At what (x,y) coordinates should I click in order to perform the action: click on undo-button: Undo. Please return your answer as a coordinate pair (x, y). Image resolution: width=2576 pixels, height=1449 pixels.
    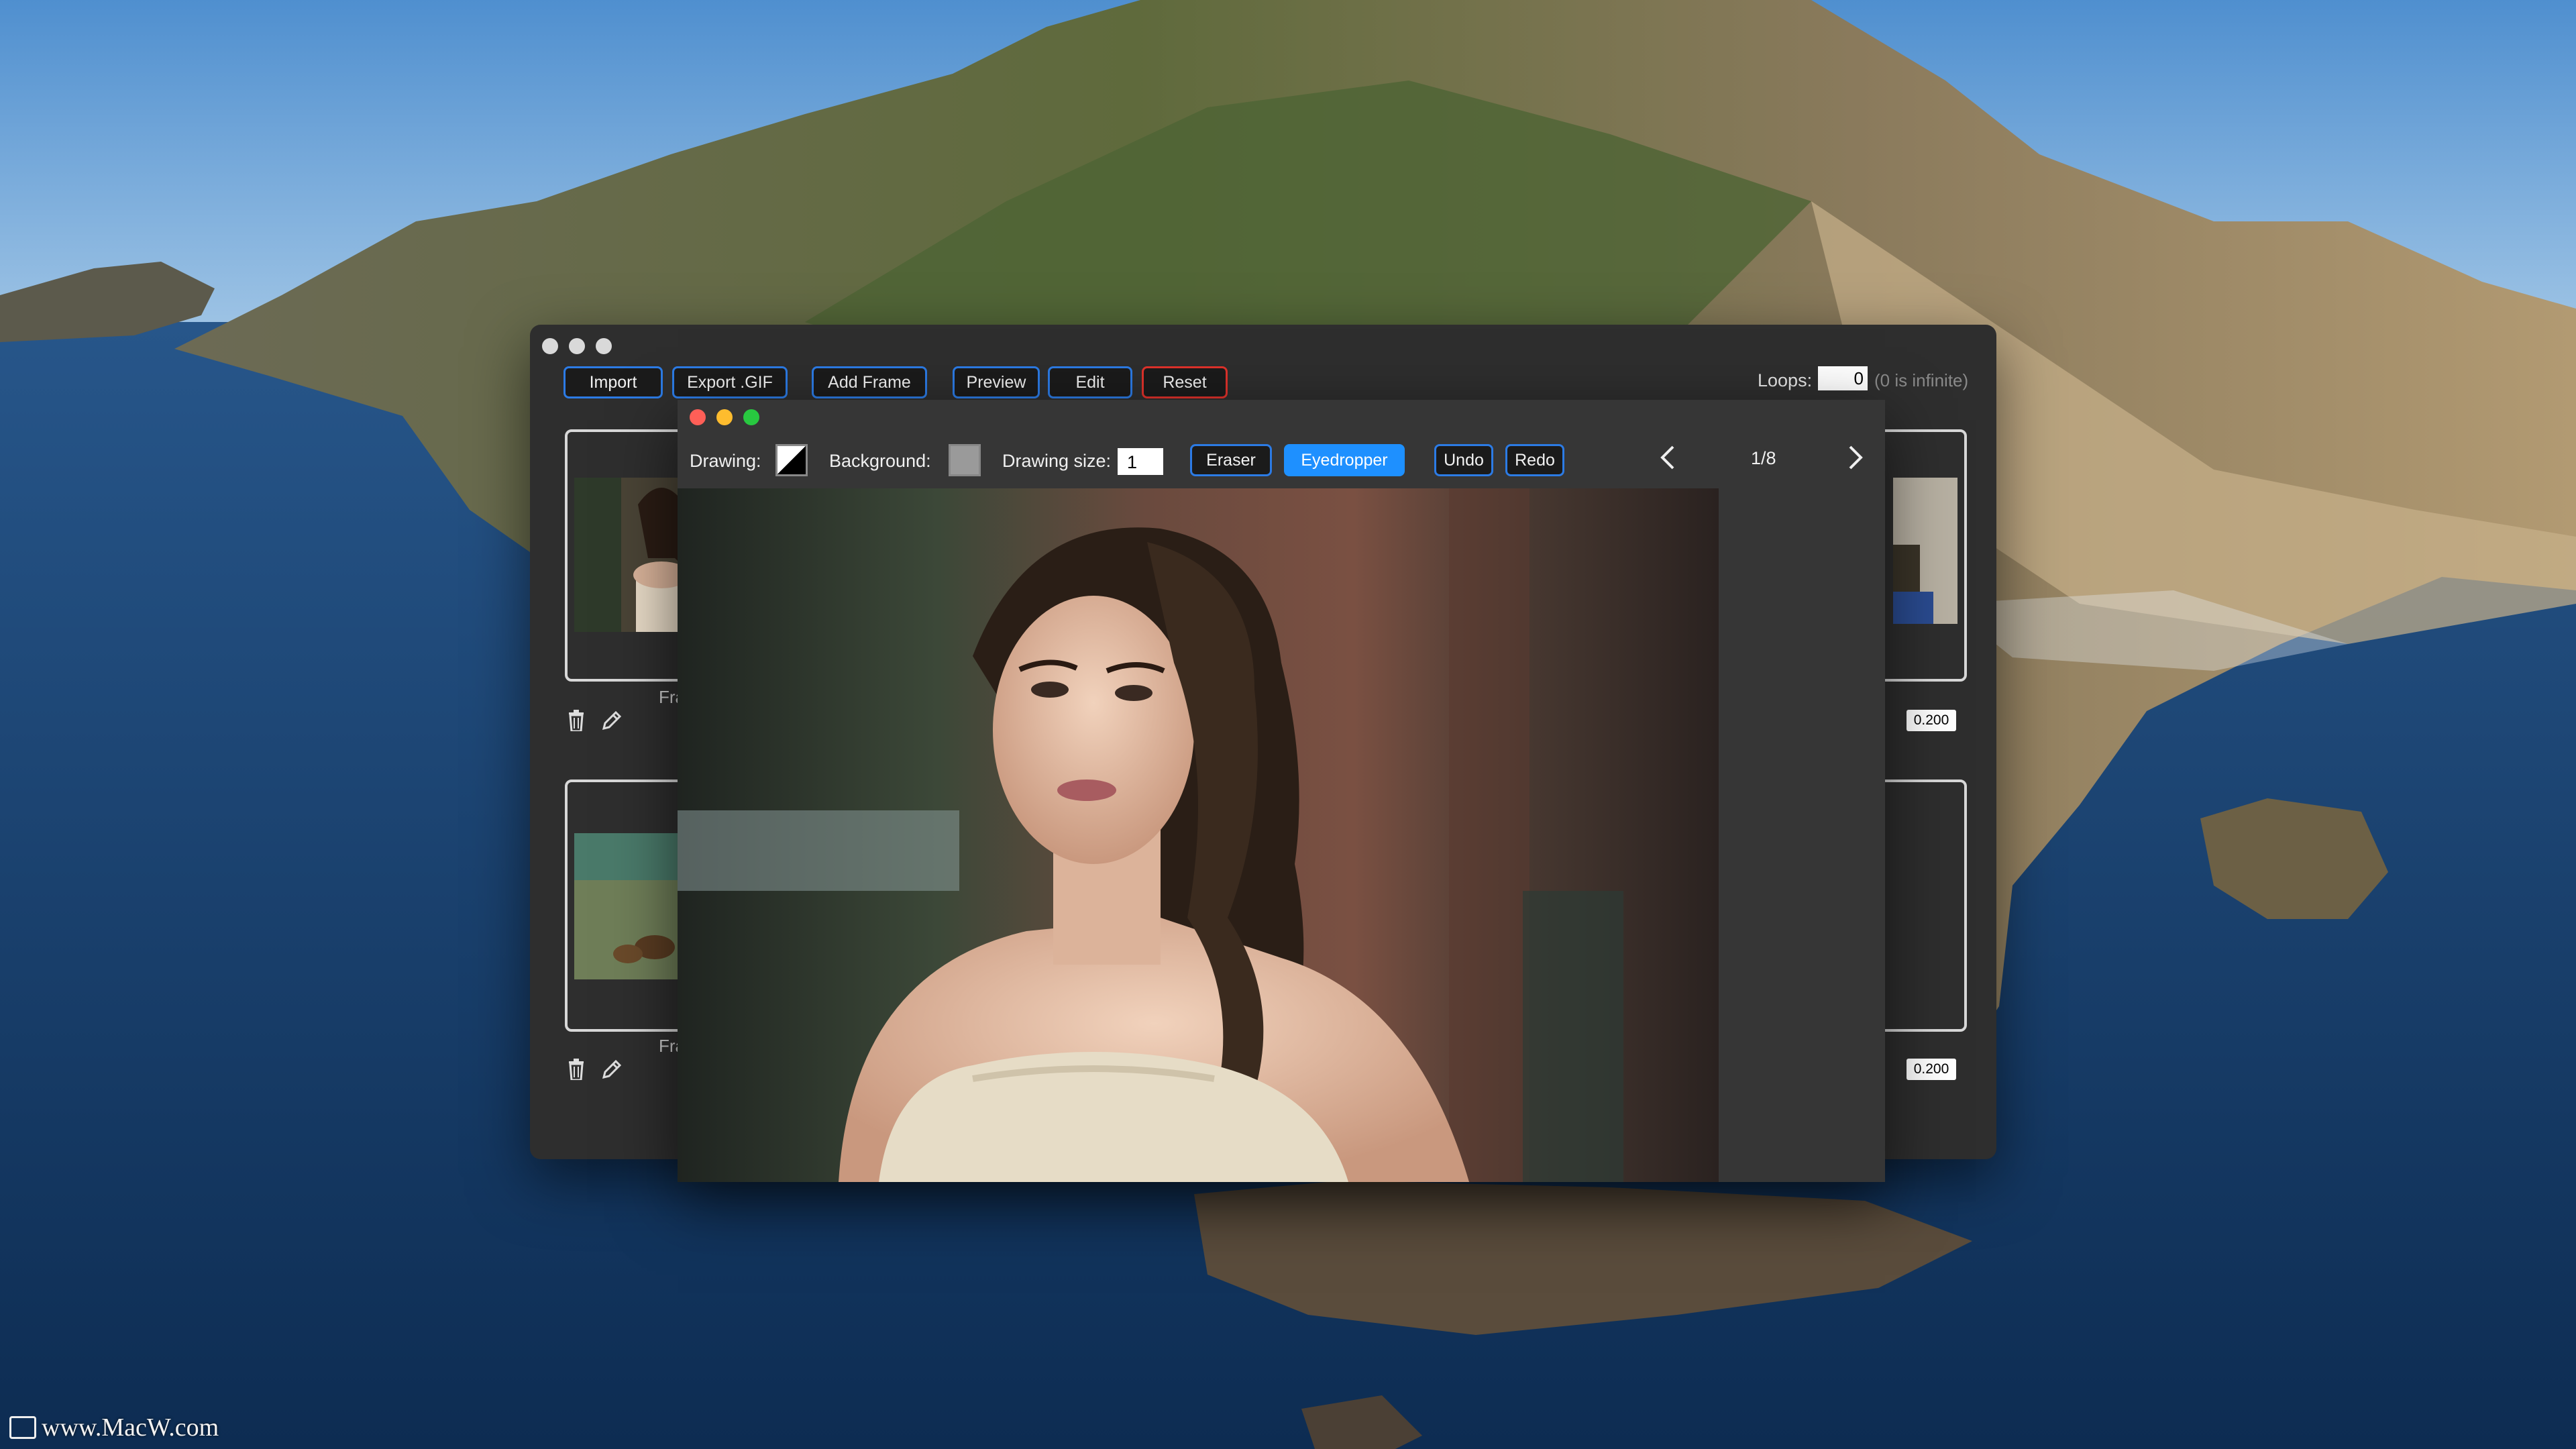
    Looking at the image, I should click on (1463, 460).